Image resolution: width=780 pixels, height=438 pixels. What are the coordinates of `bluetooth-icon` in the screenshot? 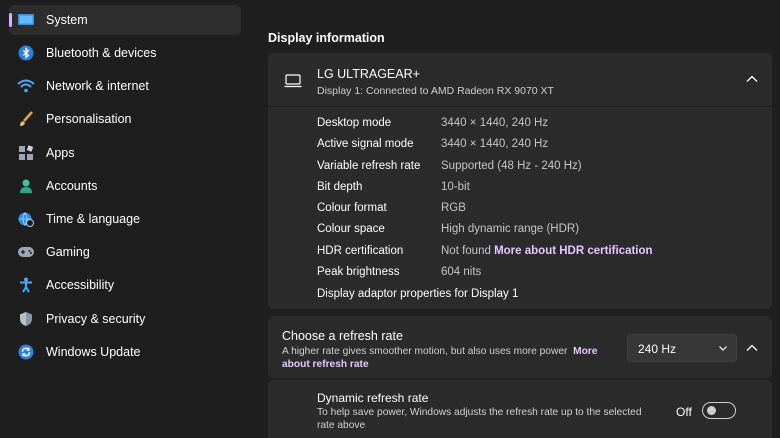 It's located at (26, 53).